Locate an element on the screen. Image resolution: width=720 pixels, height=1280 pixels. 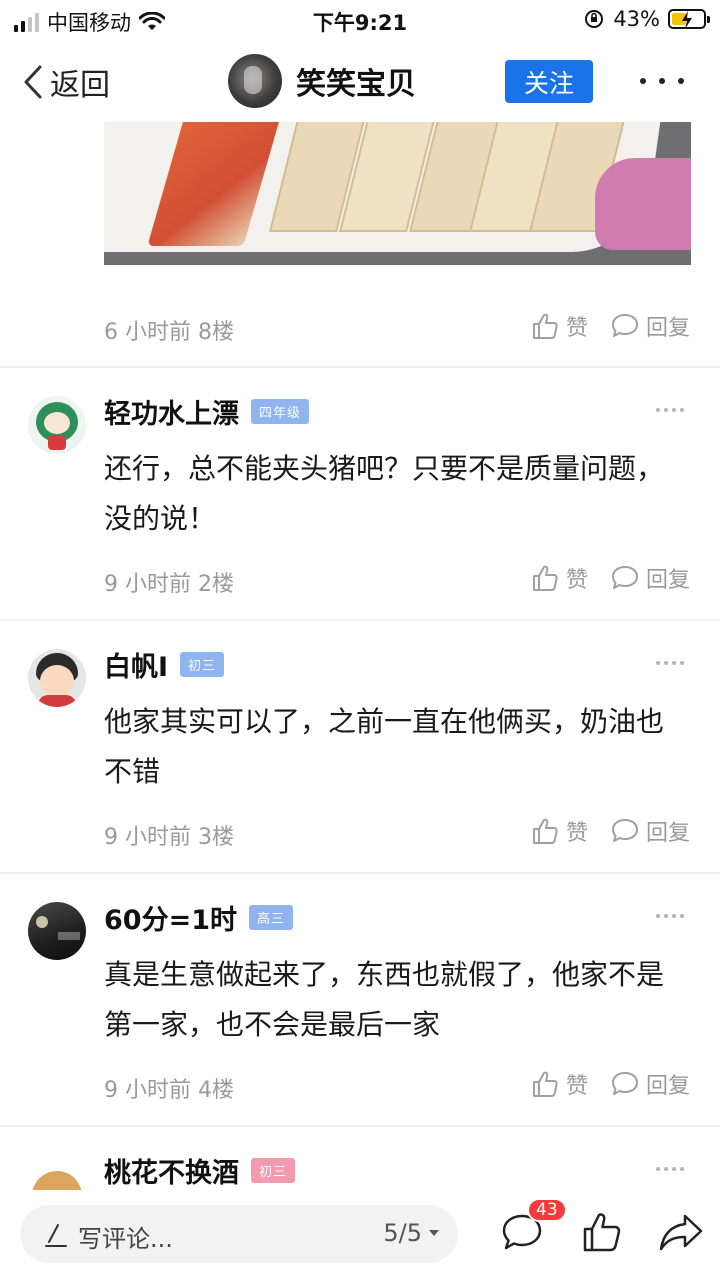
status-bar: 中国移动 下午9:21 43% is located at coordinates (360, 20).